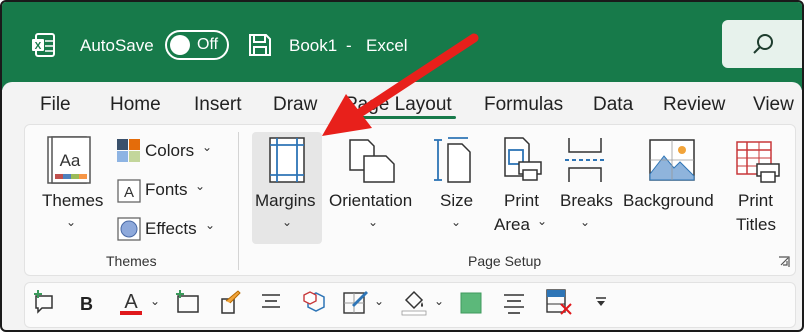  I want to click on align-center-icon, so click(271, 302).